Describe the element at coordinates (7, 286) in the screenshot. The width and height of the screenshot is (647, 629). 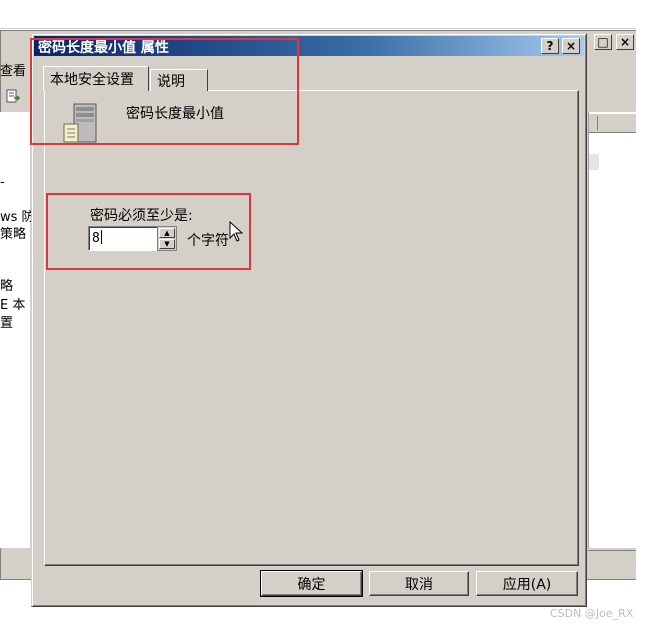
I see `tree-text-fragment: 略` at that location.